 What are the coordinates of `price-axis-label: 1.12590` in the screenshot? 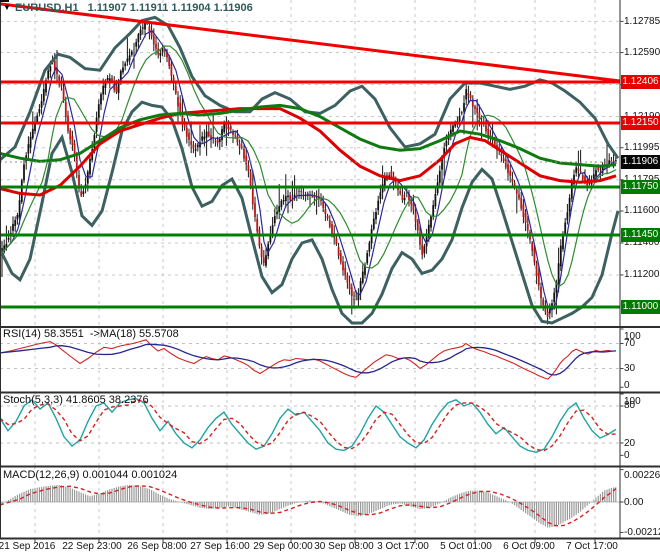 It's located at (642, 53).